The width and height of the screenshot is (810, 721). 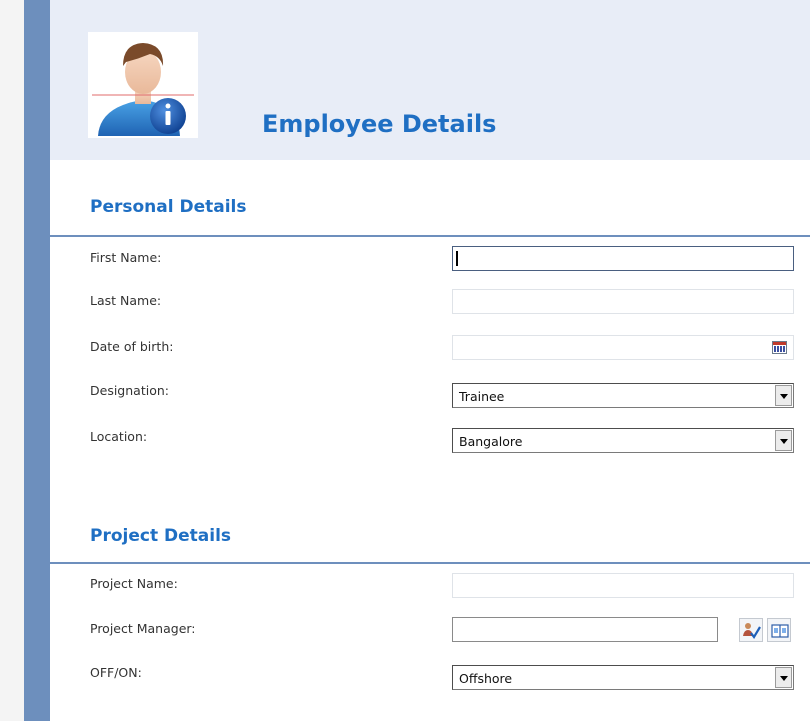 I want to click on last-name-input, so click(x=623, y=301).